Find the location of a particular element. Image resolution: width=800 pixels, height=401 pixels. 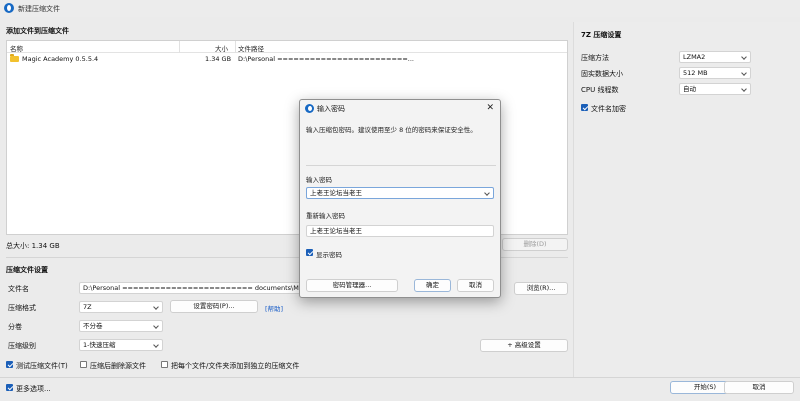

password-input: 上老王论坛当老王 is located at coordinates (400, 193).